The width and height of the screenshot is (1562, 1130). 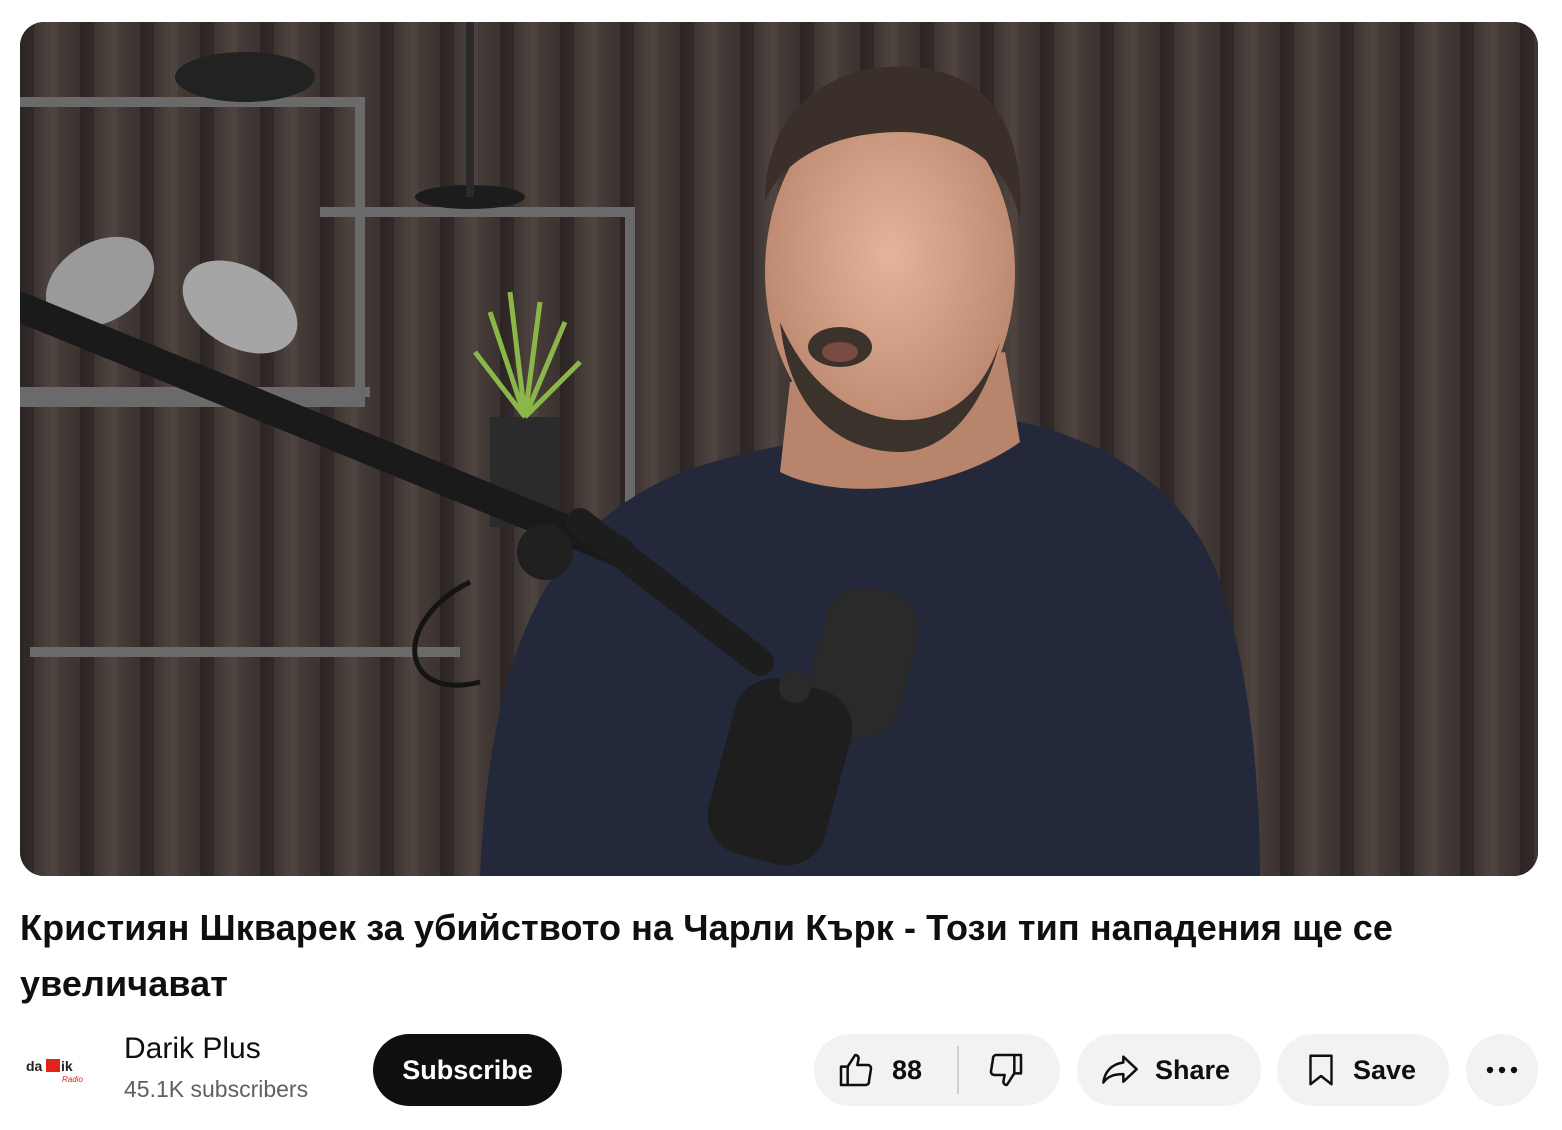 I want to click on thumbs-up-icon, so click(x=856, y=1070).